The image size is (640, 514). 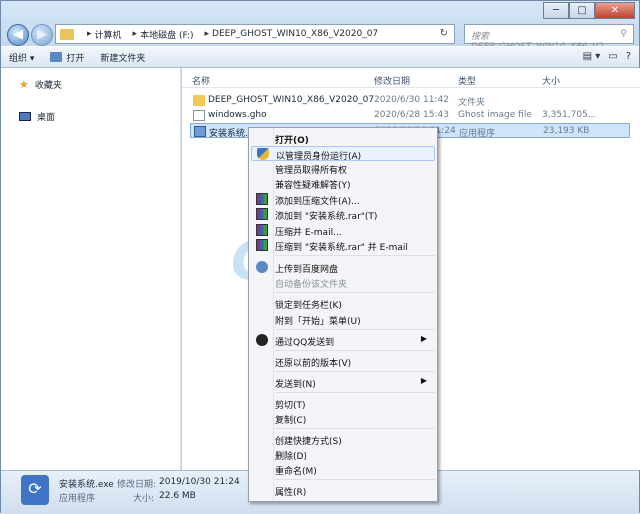 What do you see at coordinates (77, 499) in the screenshot?
I see `status-type: 应用程序` at bounding box center [77, 499].